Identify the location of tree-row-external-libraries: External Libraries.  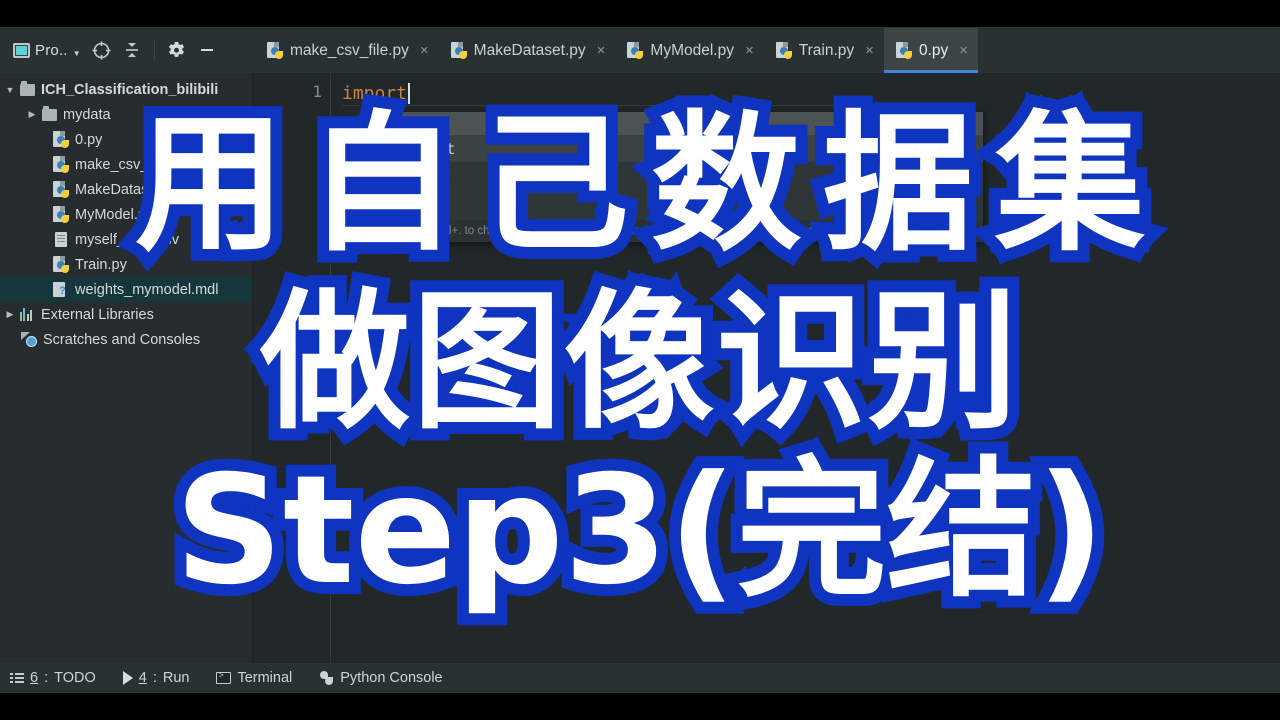
(126, 314).